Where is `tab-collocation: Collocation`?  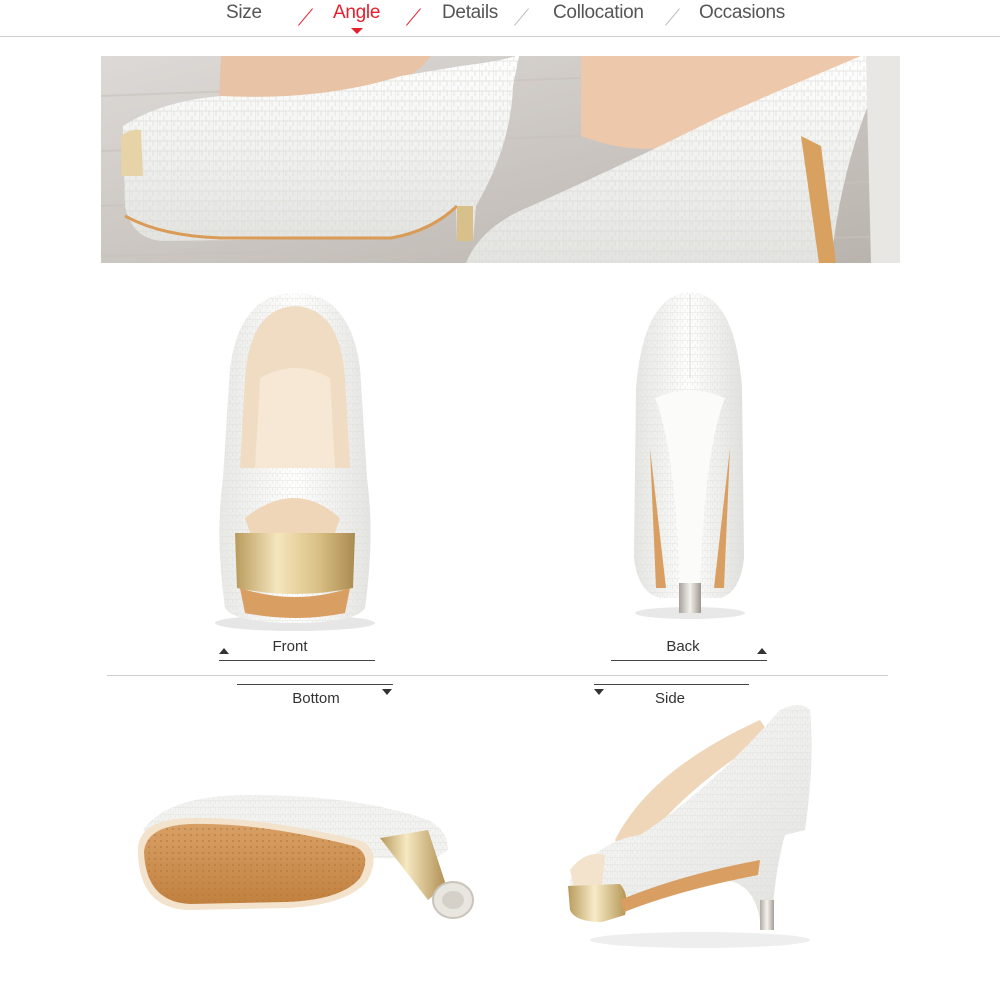 tab-collocation: Collocation is located at coordinates (598, 13).